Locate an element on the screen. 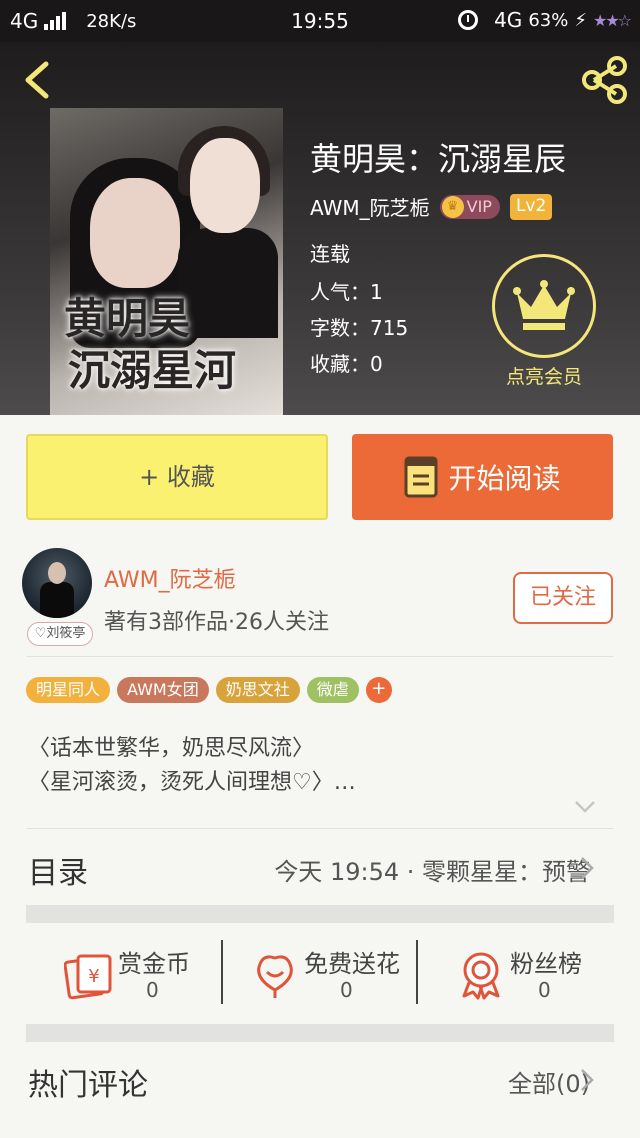  member-label: 点亮会员 is located at coordinates (543, 377).